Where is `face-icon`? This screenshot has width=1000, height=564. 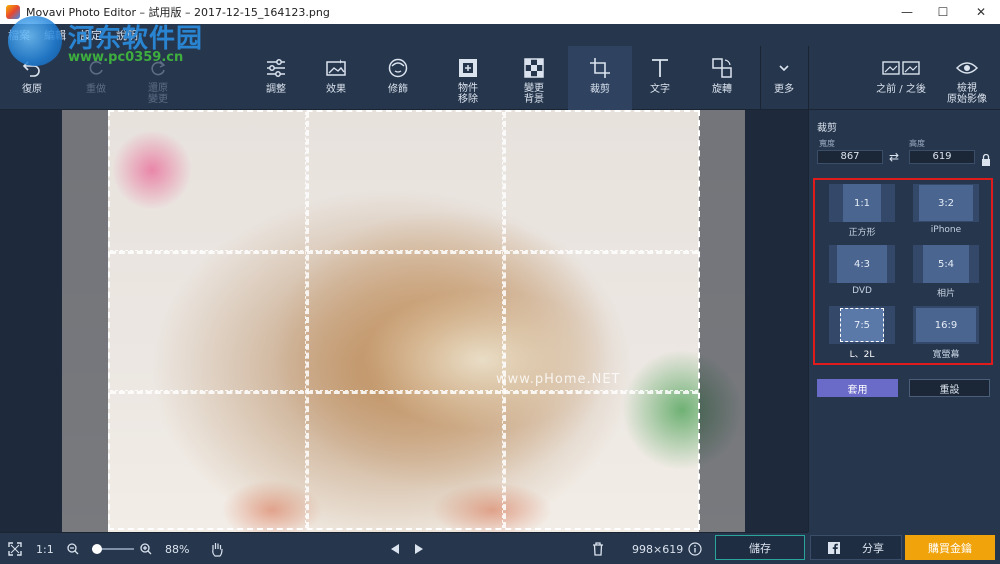 face-icon is located at coordinates (398, 68).